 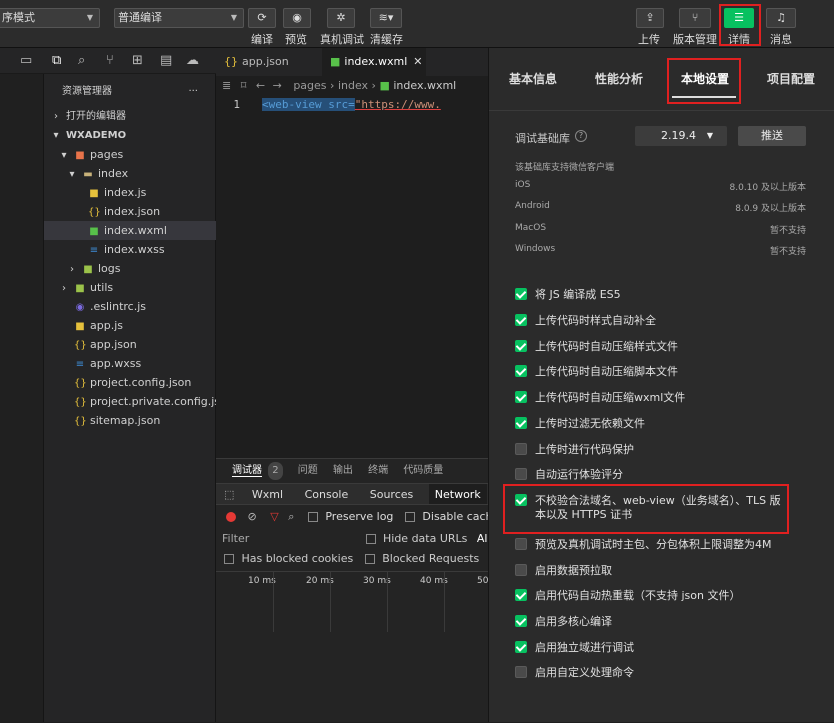 I want to click on mode-select: 序模式 ▼, so click(x=50, y=18).